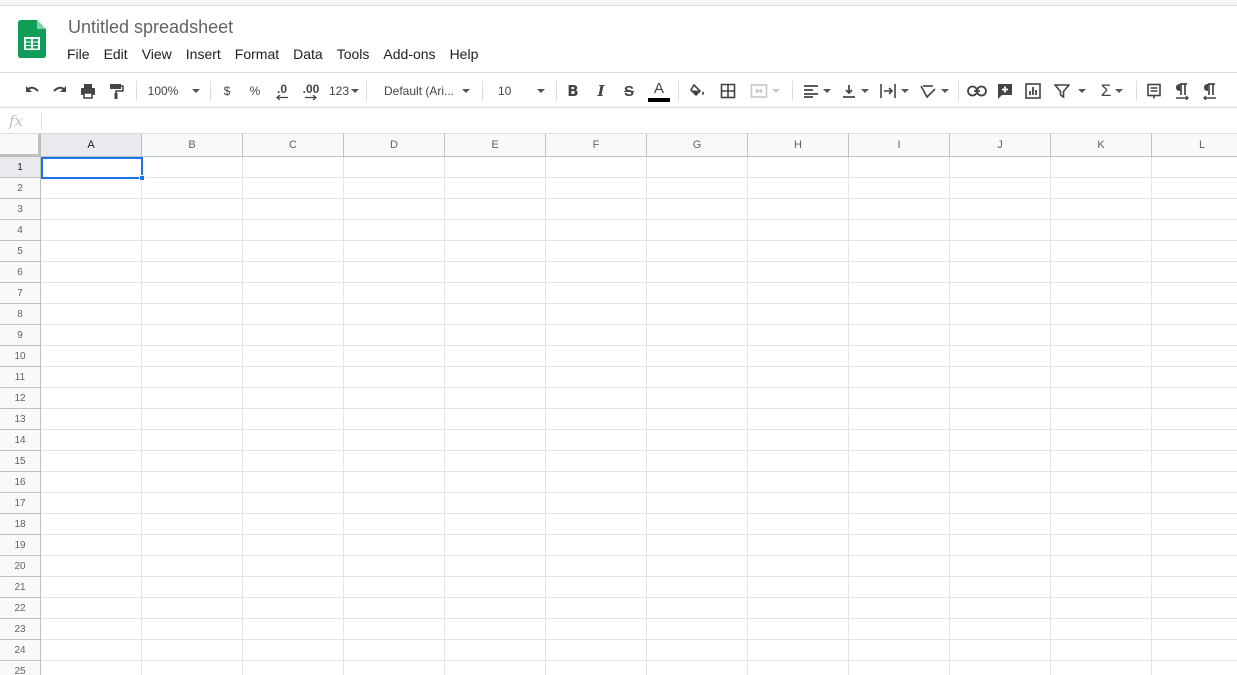 Image resolution: width=1237 pixels, height=675 pixels. What do you see at coordinates (255, 91) in the screenshot?
I see `format-percent-button: %` at bounding box center [255, 91].